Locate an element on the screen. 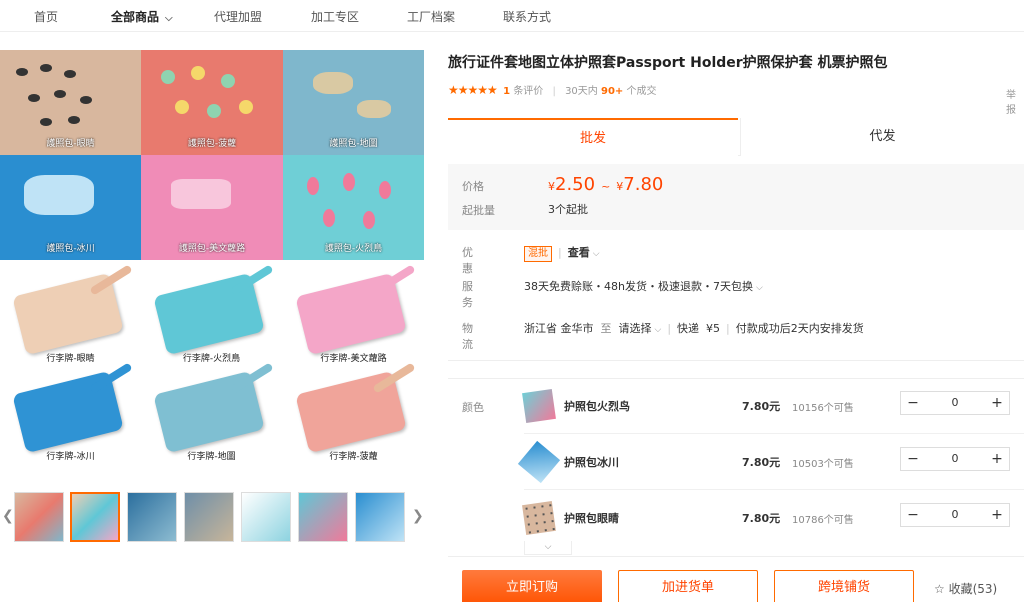 The width and height of the screenshot is (1024, 602). top-navigation: 首页 全部商品 ⌵ 代理加盟 加工专区 工厂档案 联系方式 is located at coordinates (512, 16).